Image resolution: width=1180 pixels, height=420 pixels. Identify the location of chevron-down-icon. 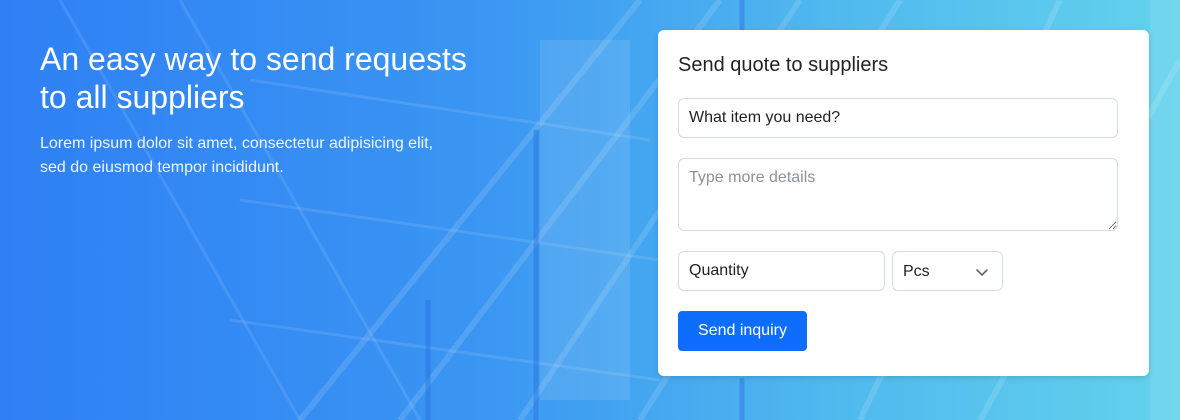
(982, 272).